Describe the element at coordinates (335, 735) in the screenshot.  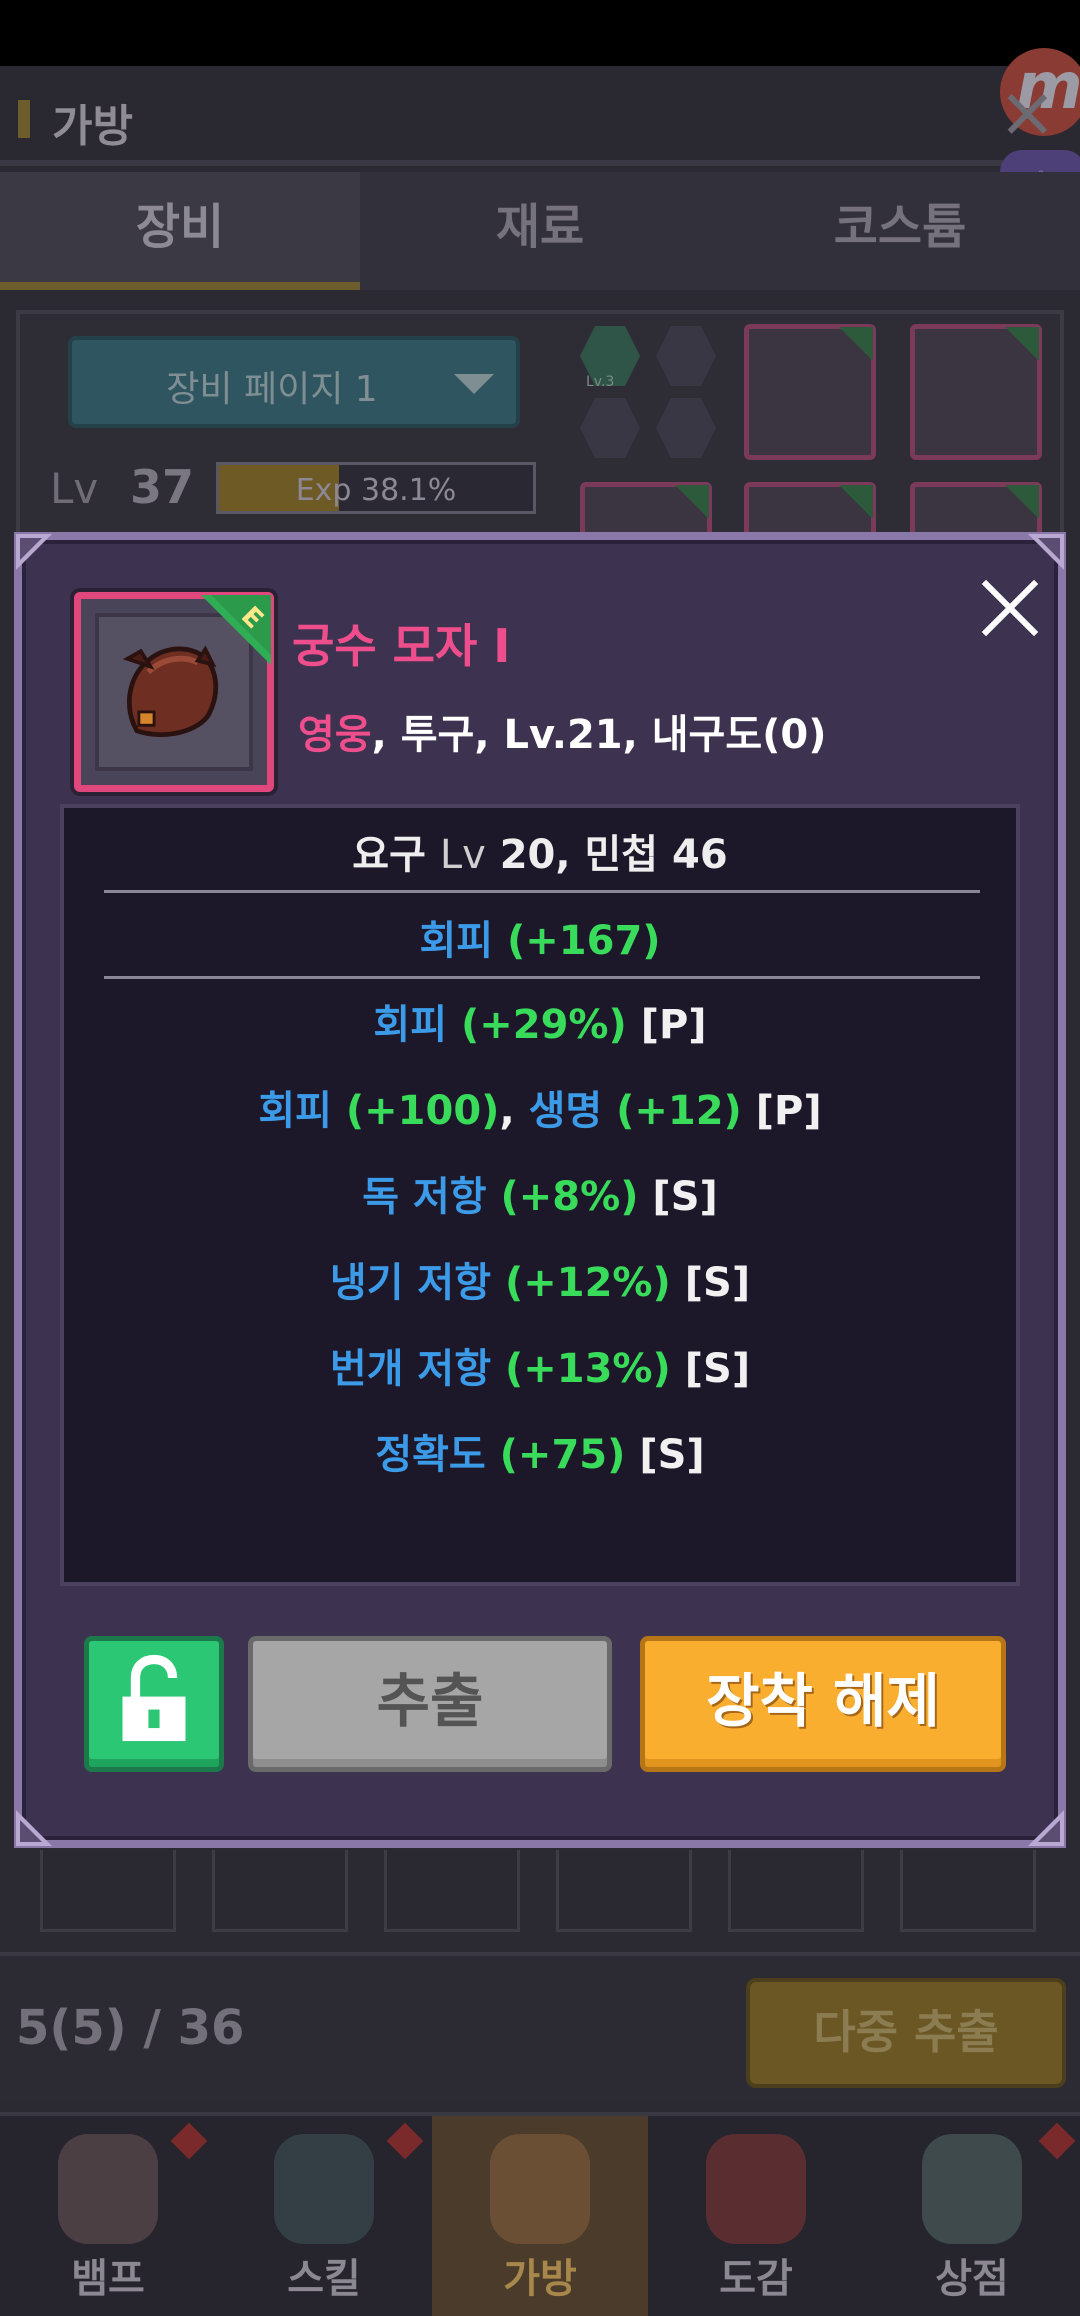
I see `item-rarity: 영웅` at that location.